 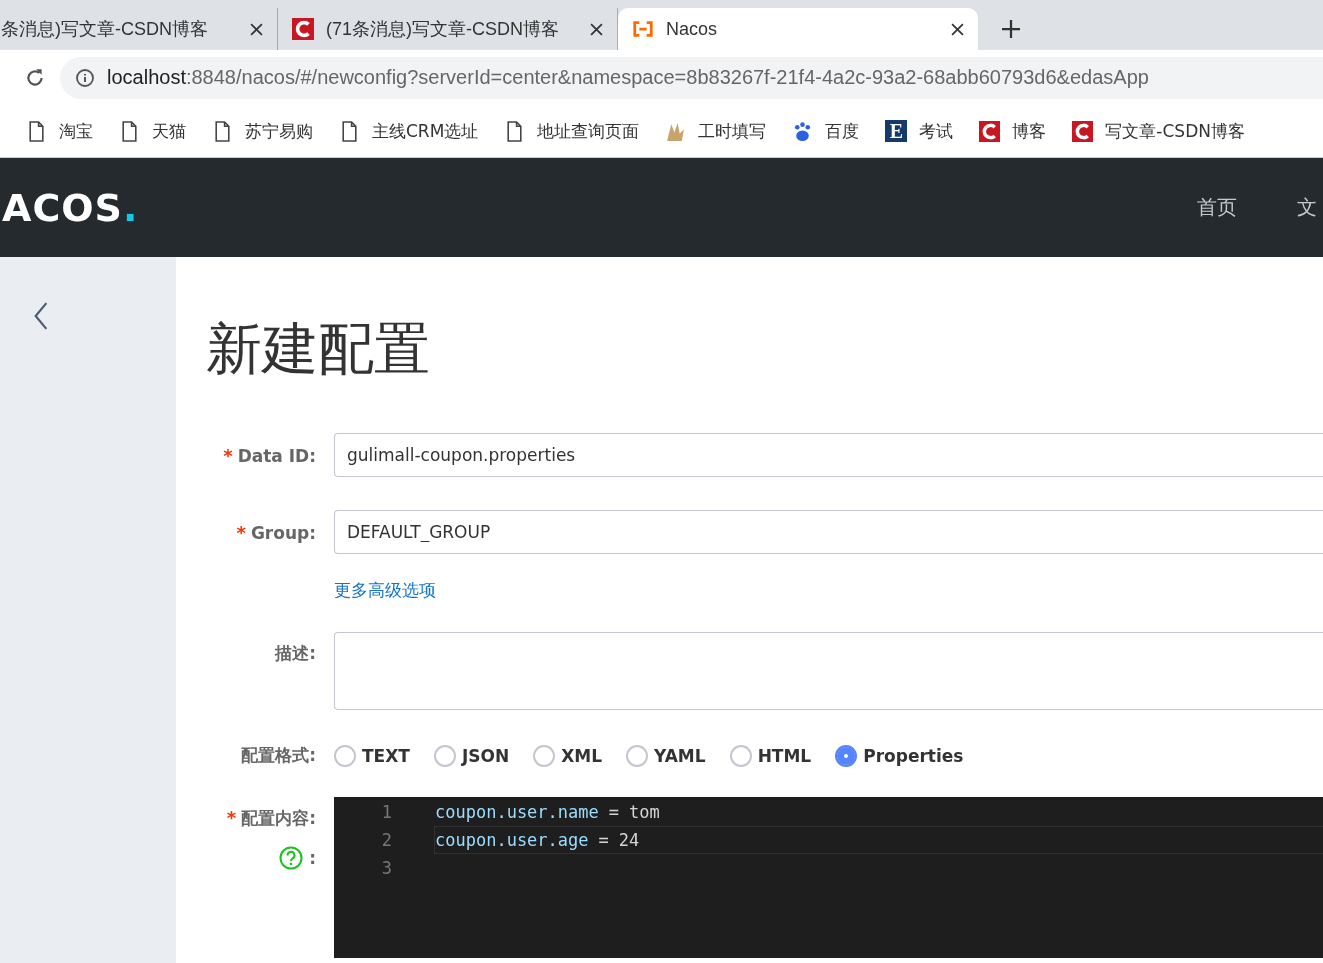 What do you see at coordinates (732, 131) in the screenshot?
I see `bookmark-label: 工时填写` at bounding box center [732, 131].